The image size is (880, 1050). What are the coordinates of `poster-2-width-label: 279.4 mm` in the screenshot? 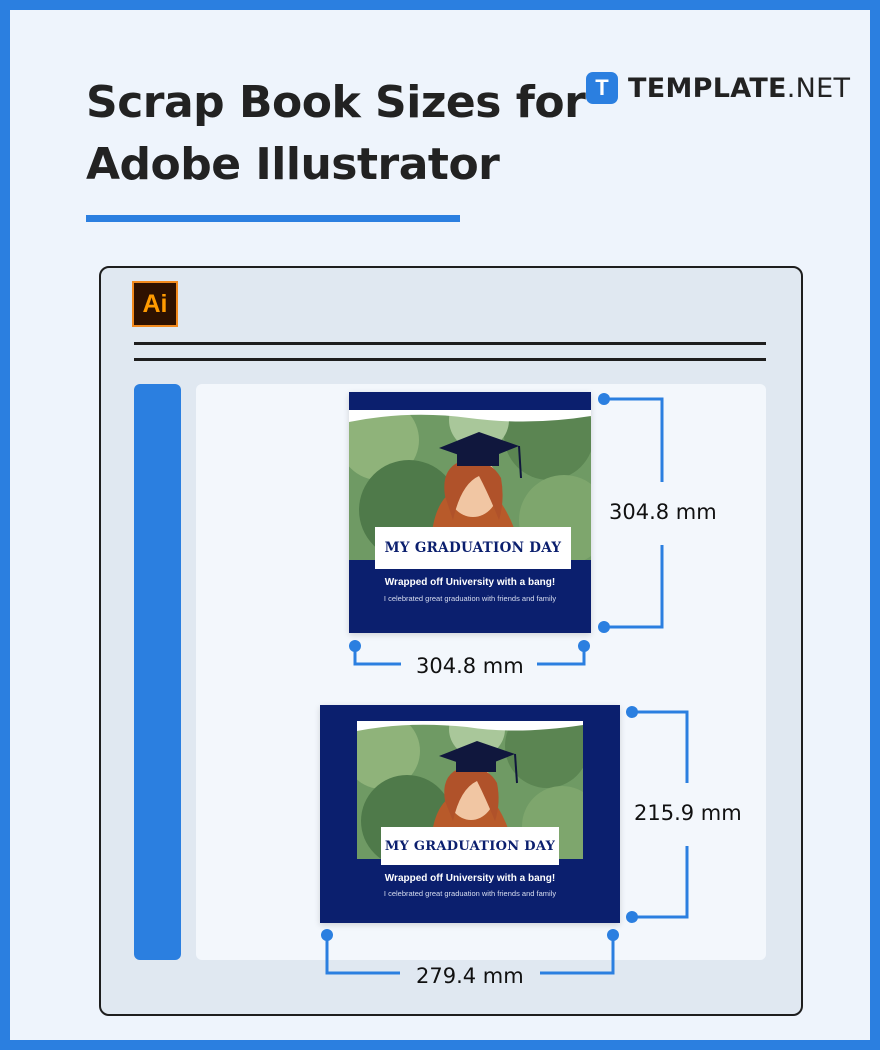 It's located at (470, 976).